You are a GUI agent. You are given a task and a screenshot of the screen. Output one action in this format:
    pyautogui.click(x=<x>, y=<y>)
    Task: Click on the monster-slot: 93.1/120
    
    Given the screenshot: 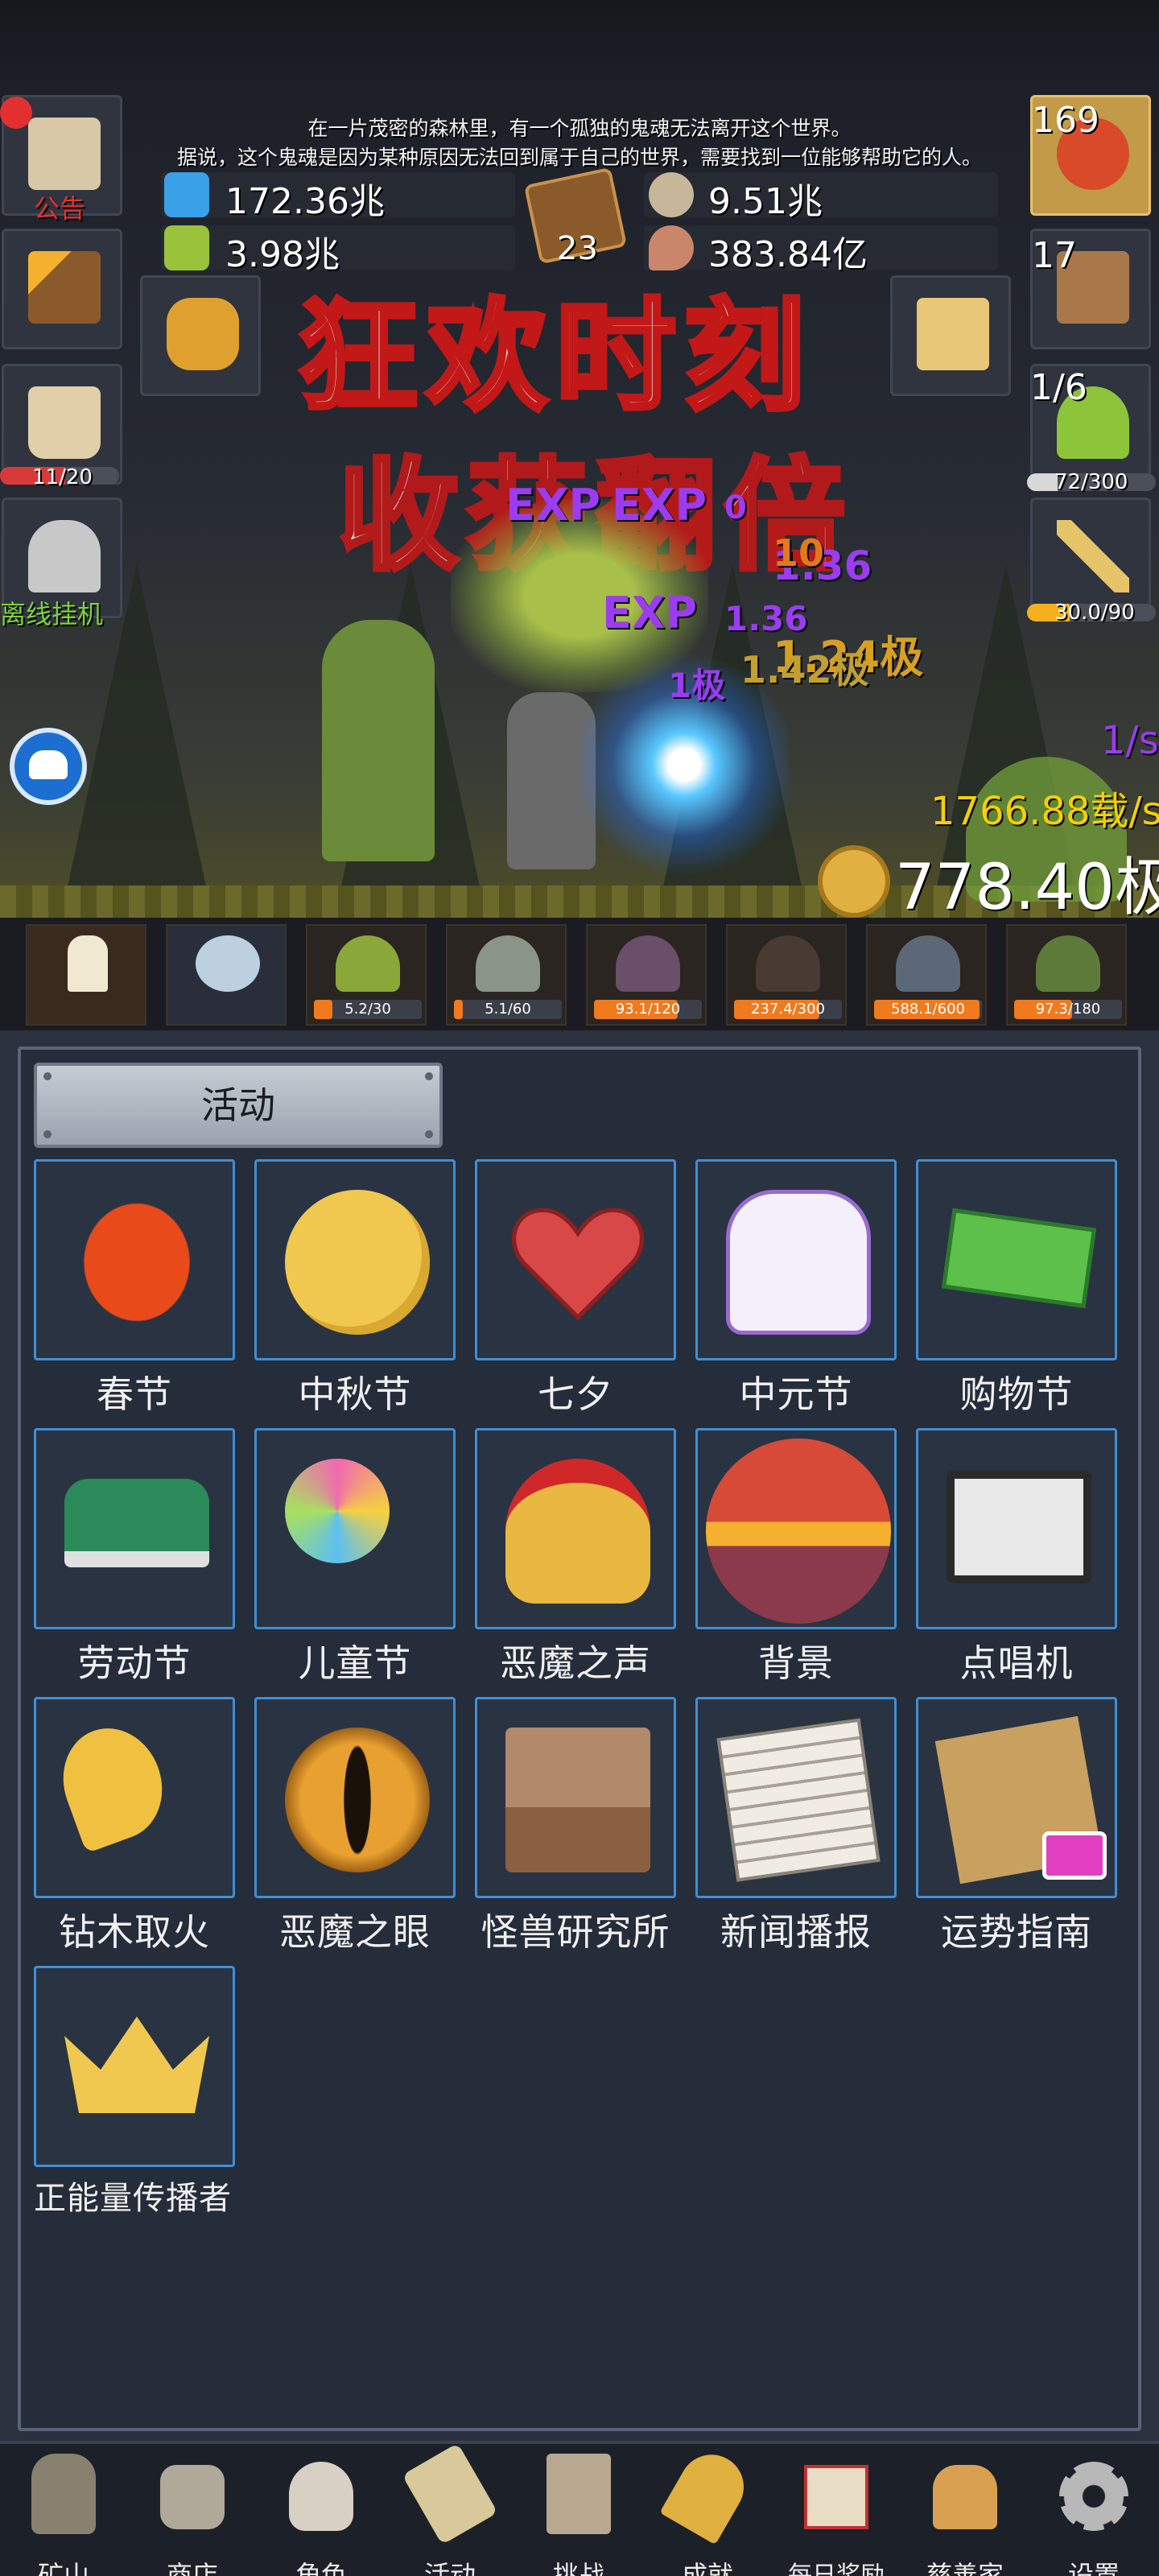 What is the action you would take?
    pyautogui.click(x=646, y=975)
    